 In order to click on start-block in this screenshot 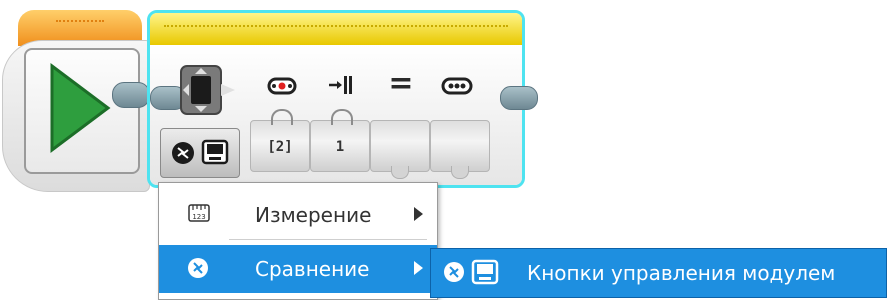, I will do `click(75, 100)`.